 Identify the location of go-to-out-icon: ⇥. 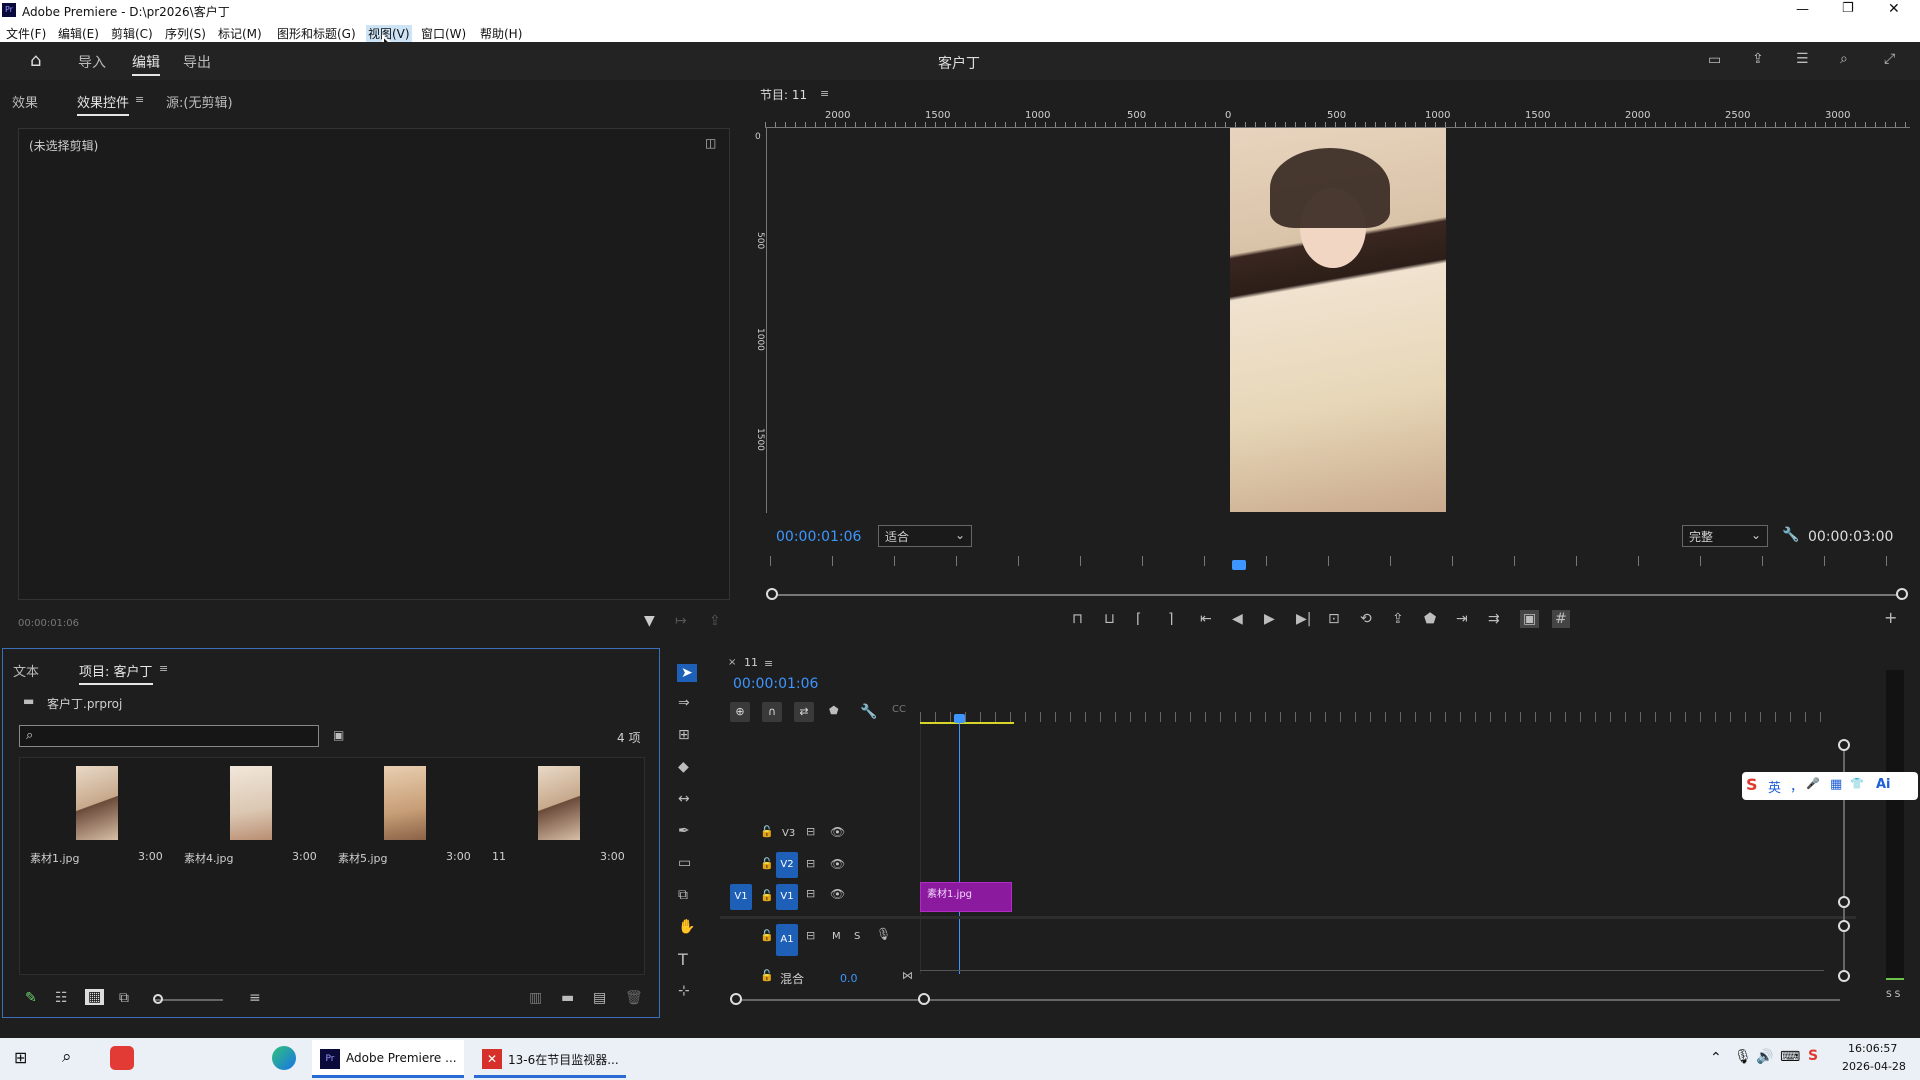
(1462, 619).